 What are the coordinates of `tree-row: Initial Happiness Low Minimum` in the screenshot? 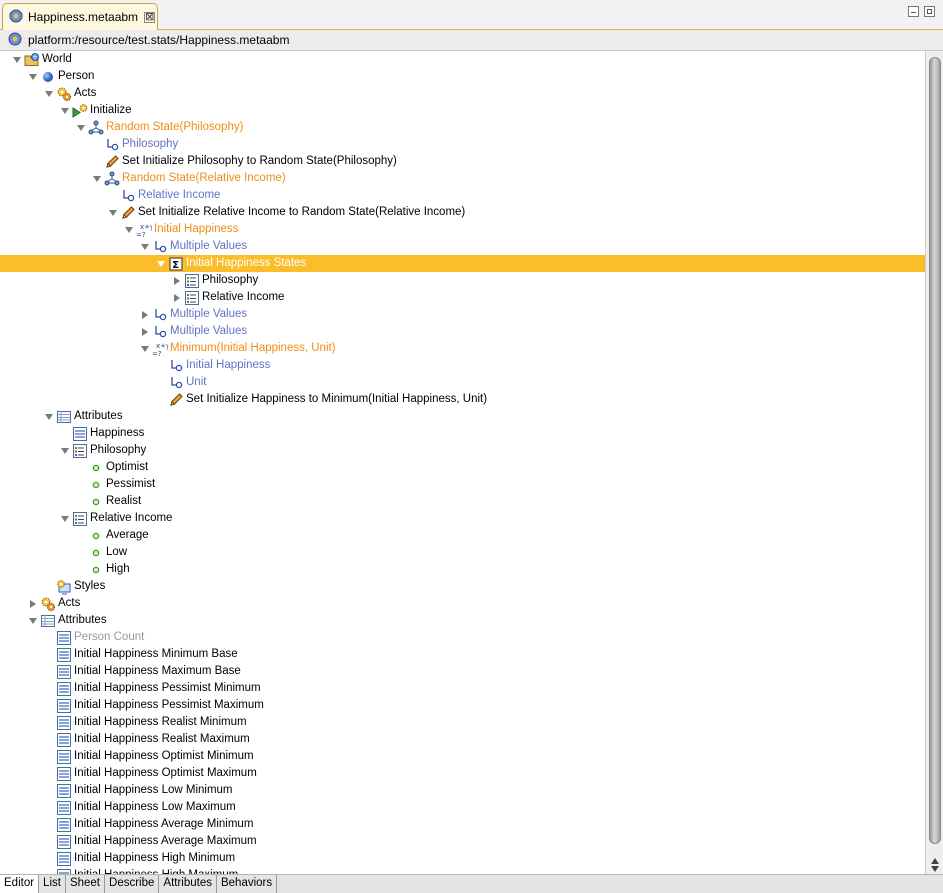 It's located at (462, 790).